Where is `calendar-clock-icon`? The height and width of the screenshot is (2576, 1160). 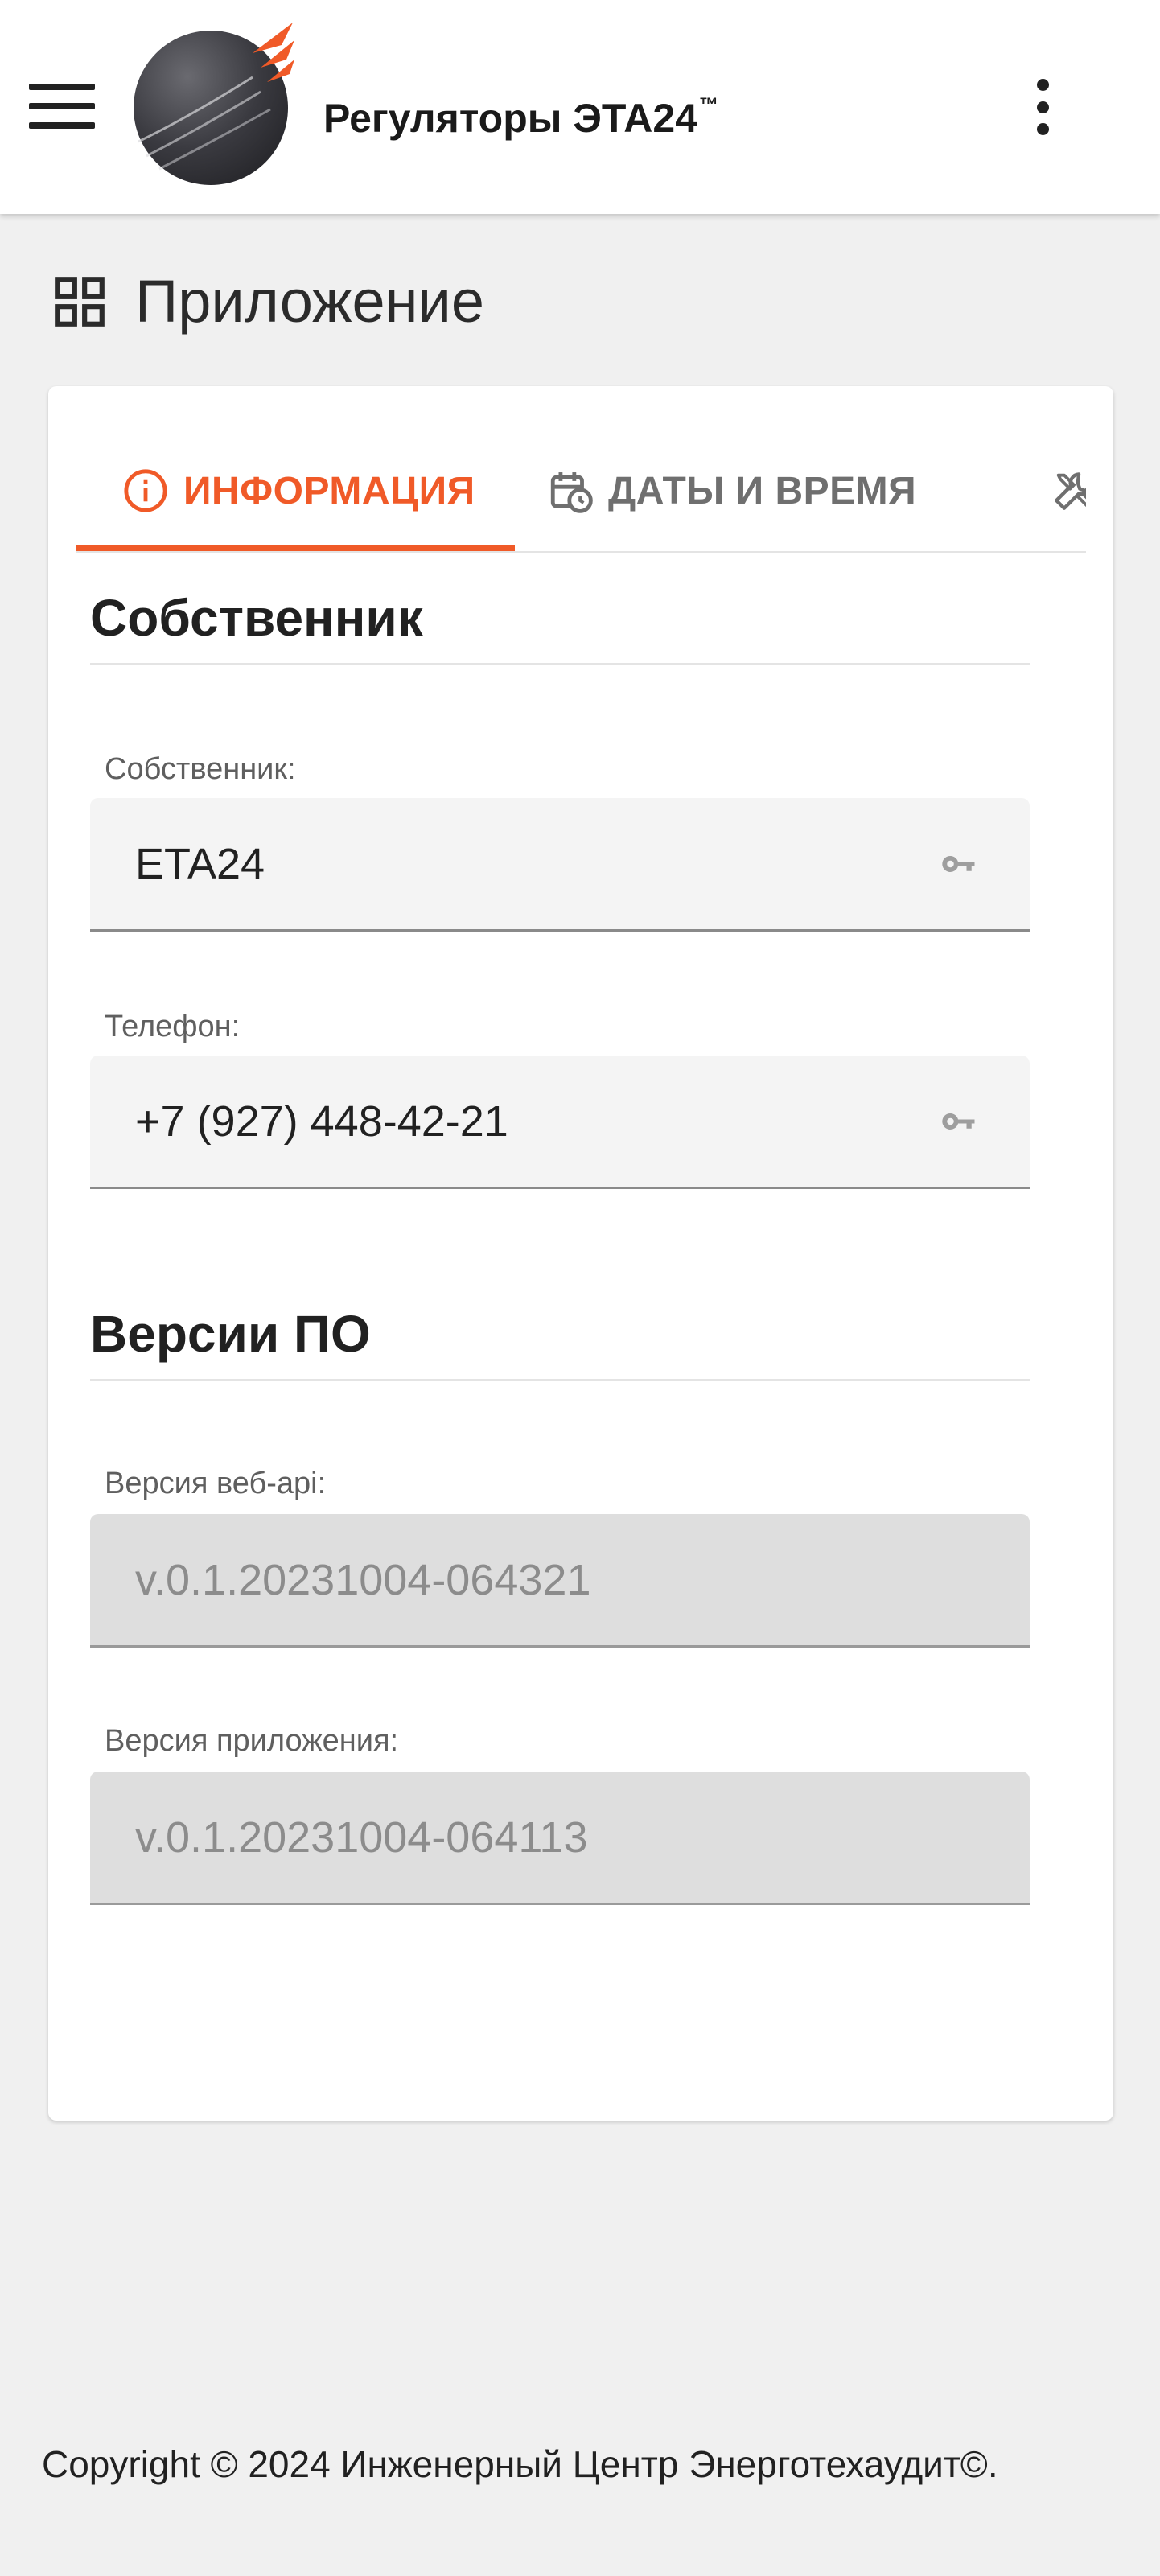 calendar-clock-icon is located at coordinates (571, 492).